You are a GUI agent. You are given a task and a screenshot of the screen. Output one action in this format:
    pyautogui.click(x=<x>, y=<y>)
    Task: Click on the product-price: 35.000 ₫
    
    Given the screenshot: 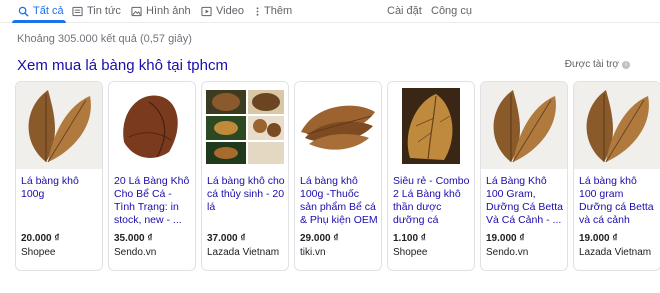 What is the action you would take?
    pyautogui.click(x=133, y=238)
    